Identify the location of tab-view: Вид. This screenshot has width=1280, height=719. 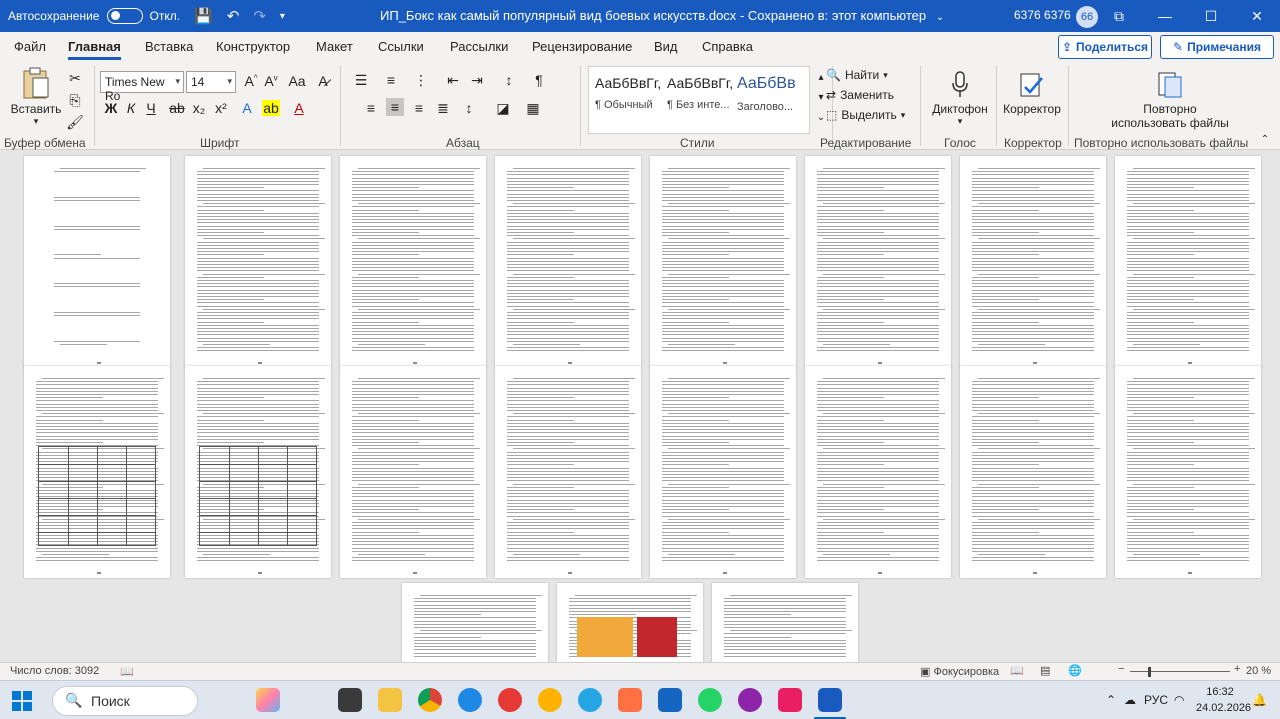
(666, 46).